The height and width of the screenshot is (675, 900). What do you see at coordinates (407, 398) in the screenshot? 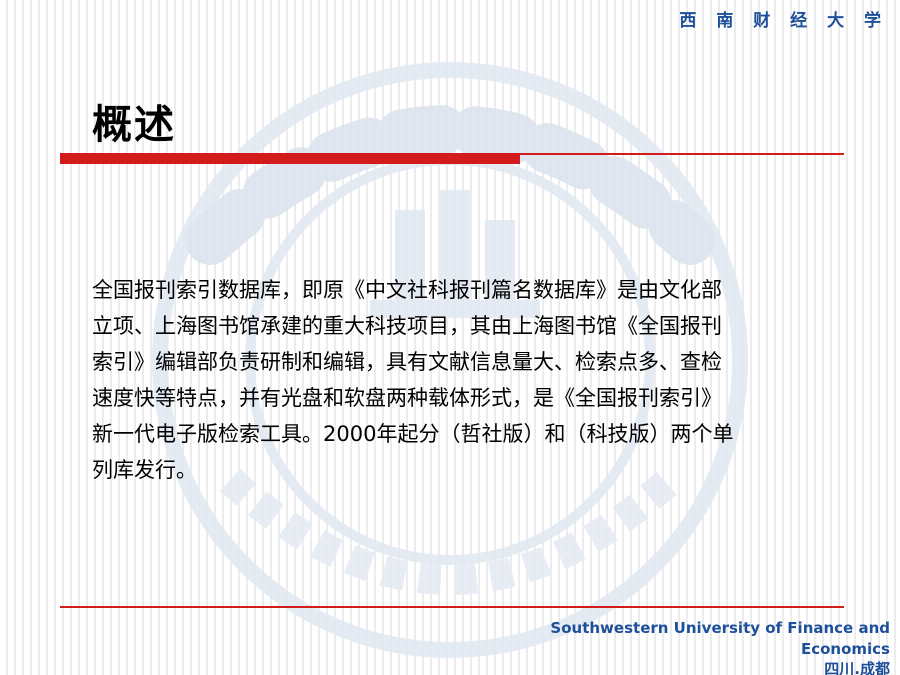
I see `body-line: 速度快等特点，并有光盘和软盘两种载体形式，是《全国报刊索引》` at bounding box center [407, 398].